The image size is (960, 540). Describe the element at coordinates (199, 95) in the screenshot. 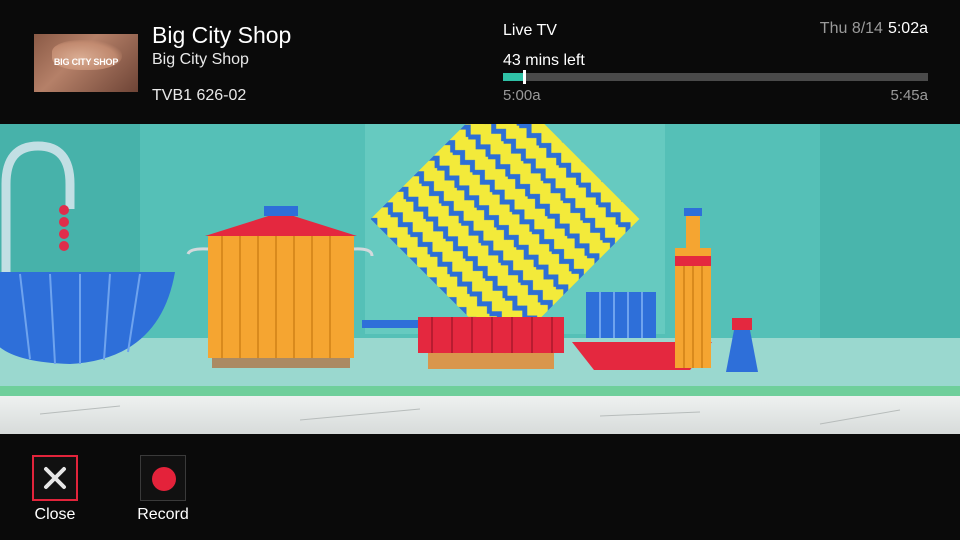

I see `channel-number: TVB1 626-02` at that location.